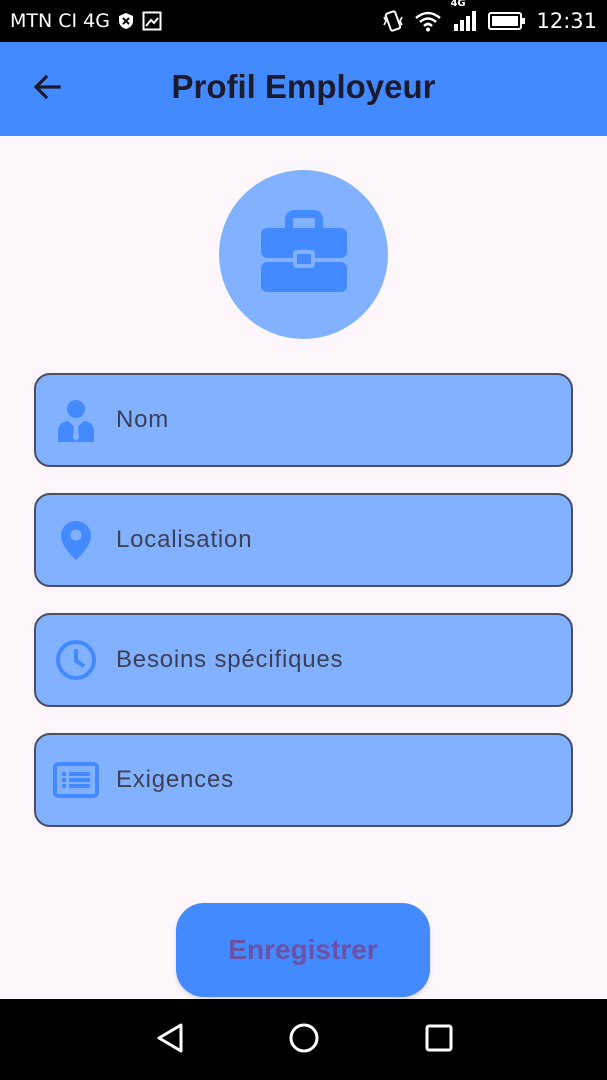 The image size is (607, 1080). I want to click on requirements-field: Exigences, so click(303, 780).